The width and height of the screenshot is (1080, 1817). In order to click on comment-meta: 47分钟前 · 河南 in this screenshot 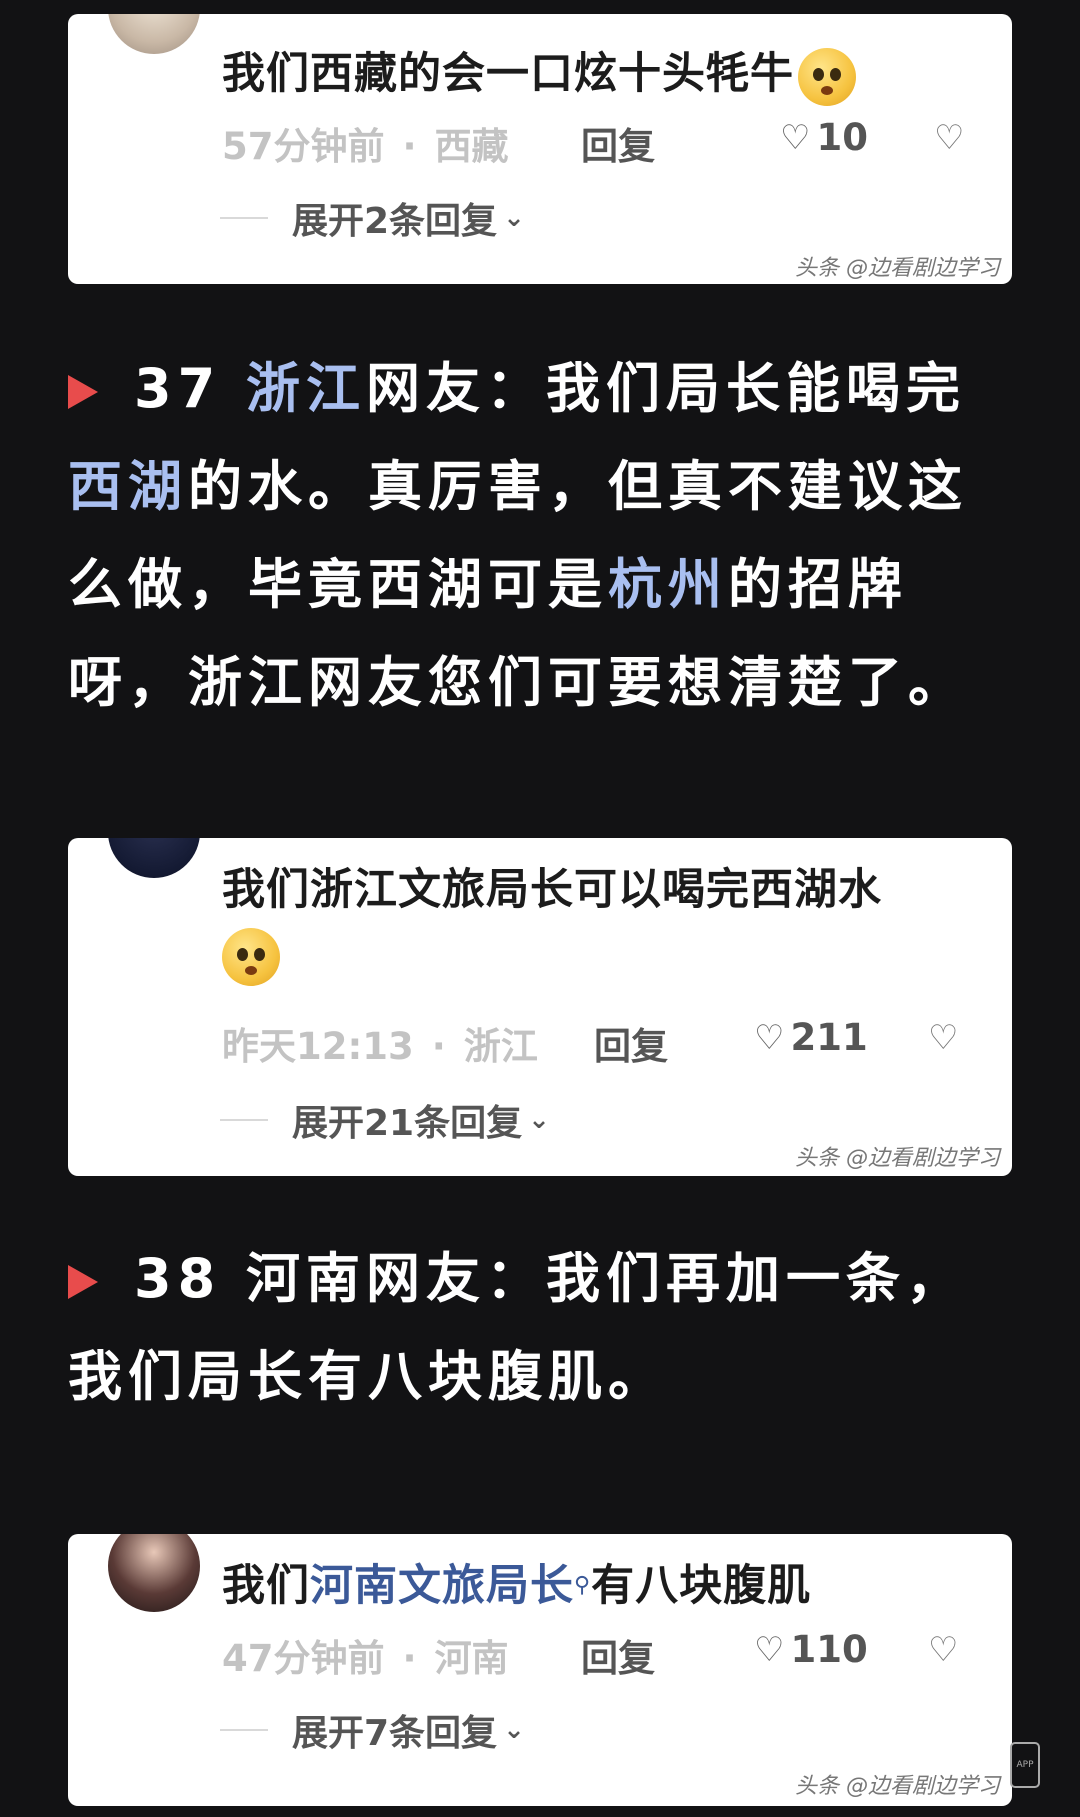, I will do `click(365, 1655)`.